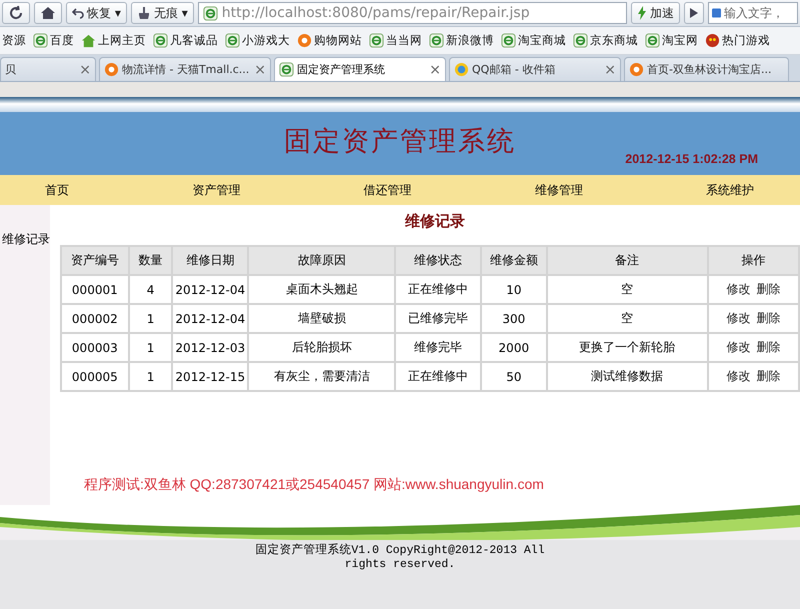  Describe the element at coordinates (14, 40) in the screenshot. I see `bookmark: 资源` at that location.